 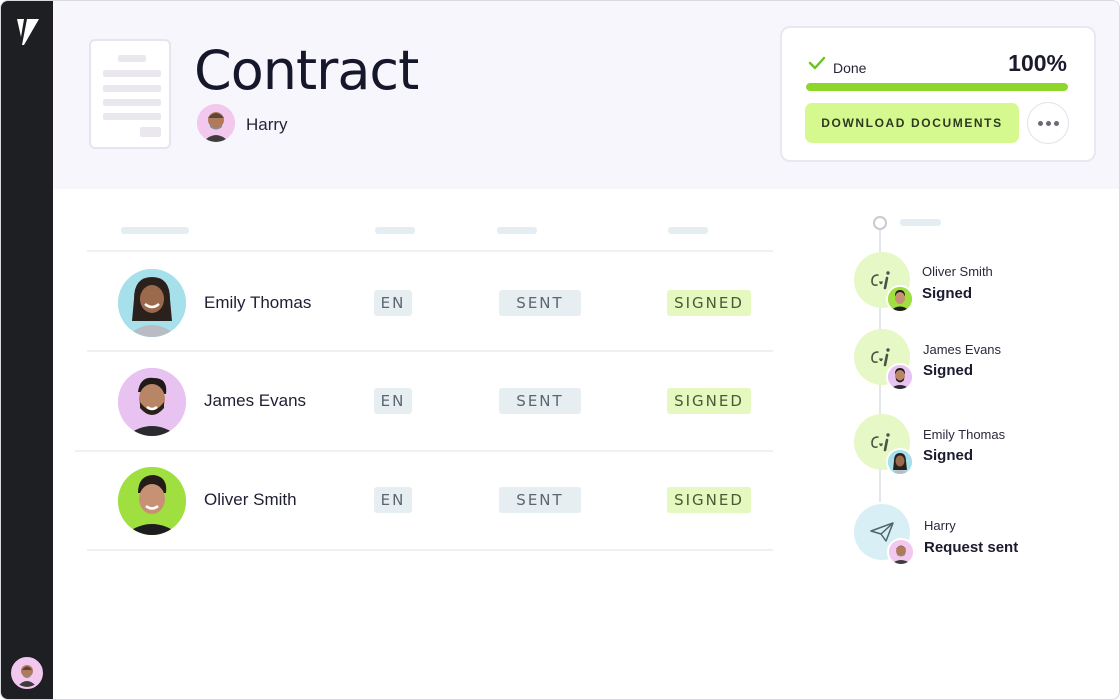 I want to click on status-card: Done 100% DOWNLOAD DOCUMENTS, so click(x=938, y=94).